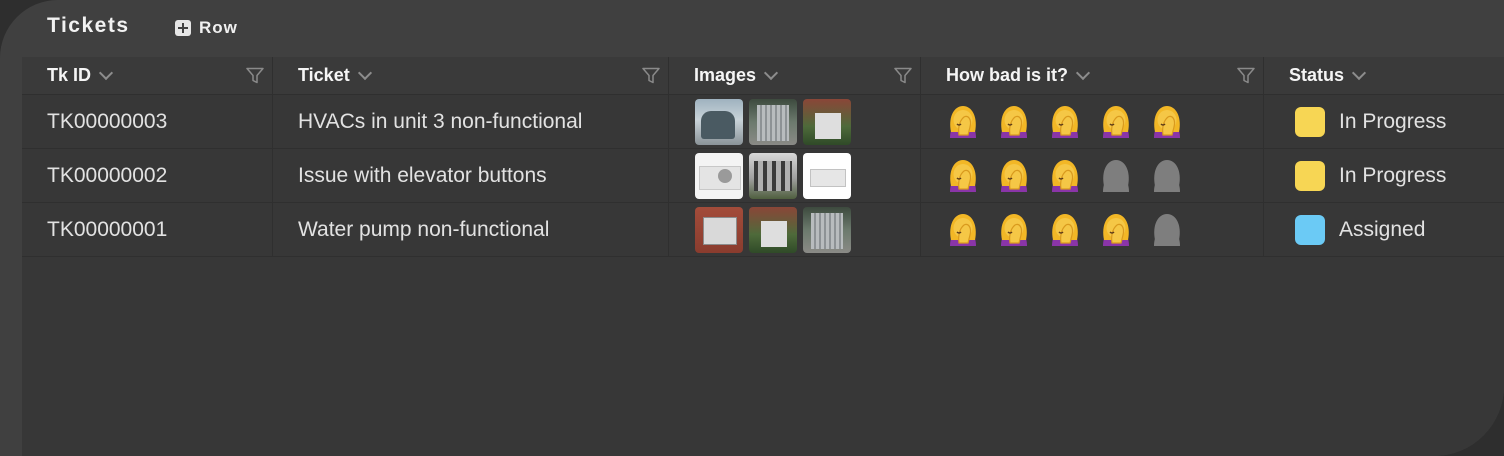 This screenshot has height=456, width=1504. I want to click on ticket-id: TK00000003, so click(107, 121).